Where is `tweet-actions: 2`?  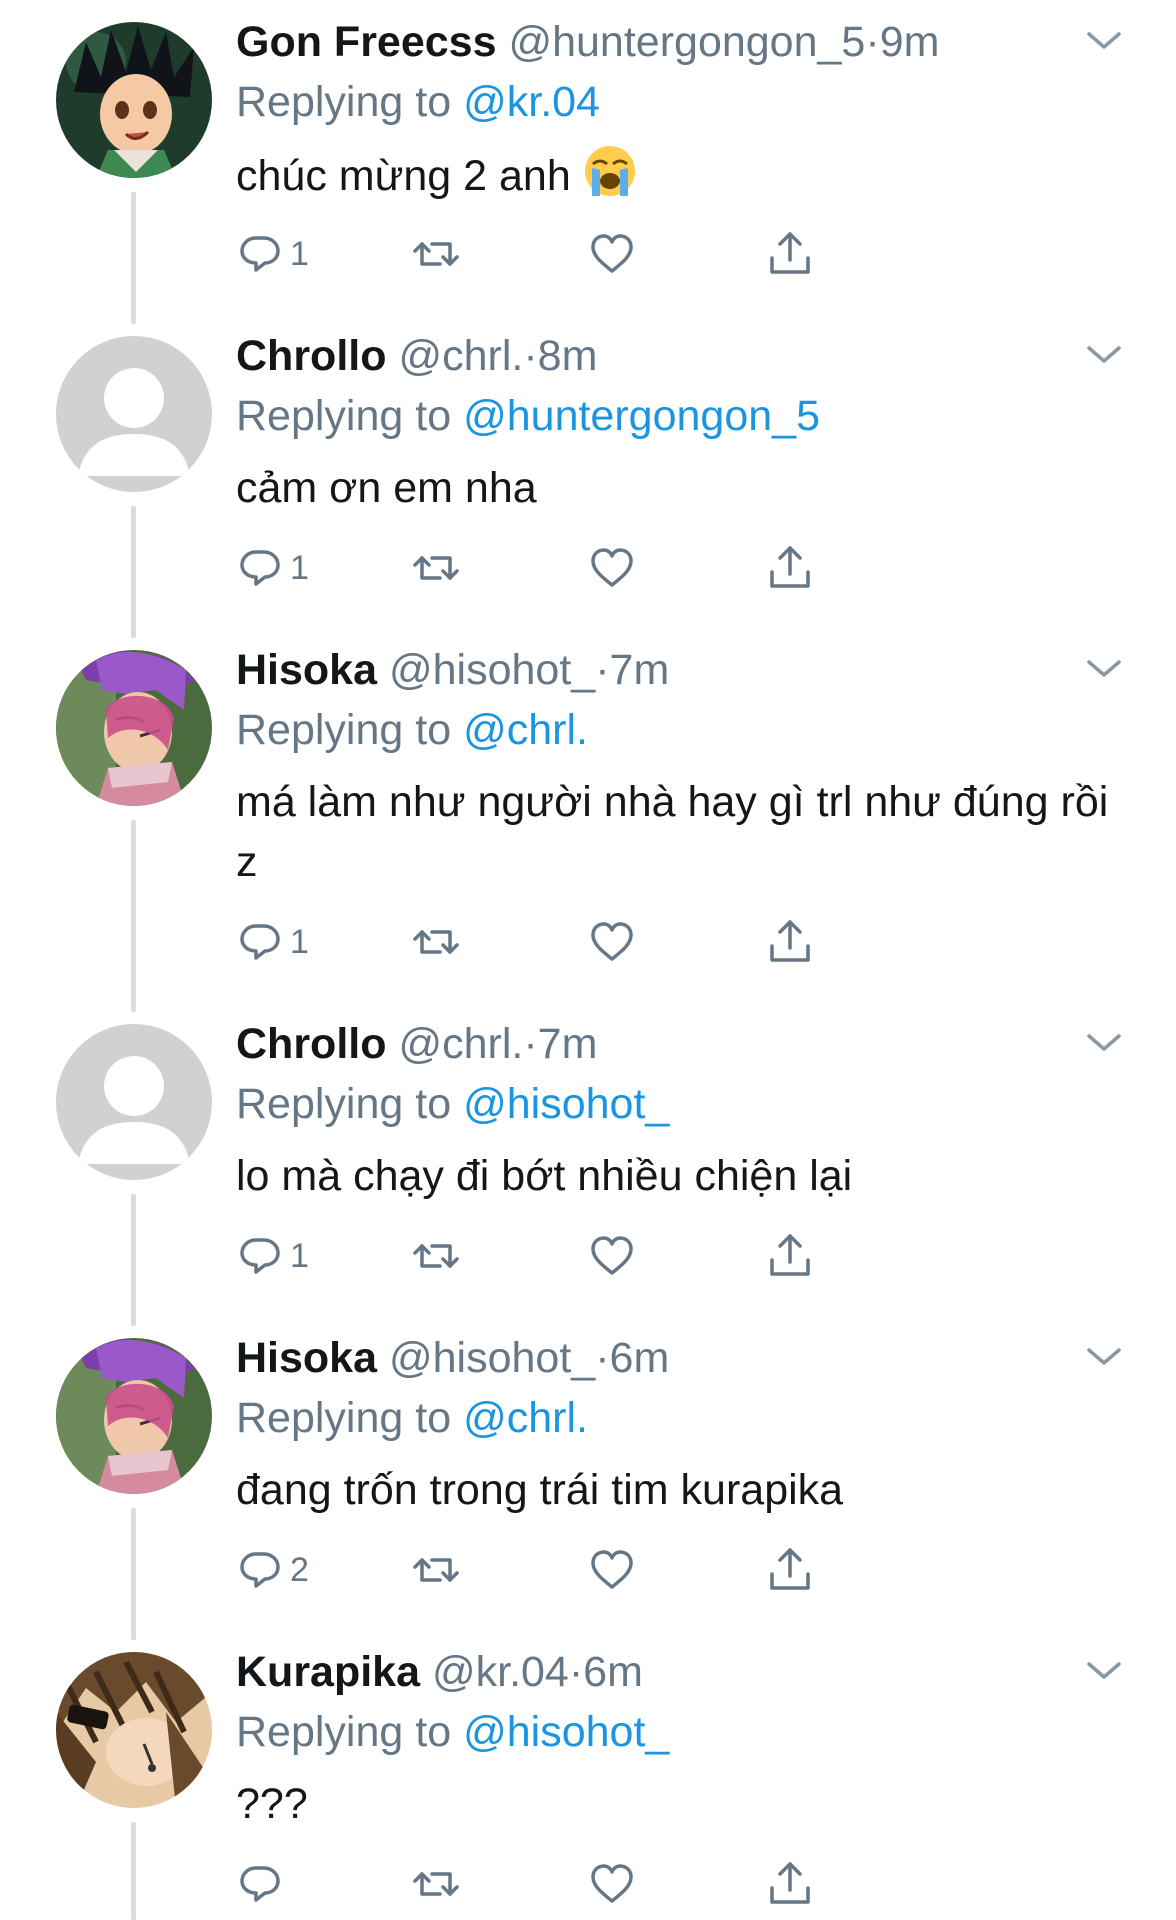 tweet-actions: 2 is located at coordinates (606, 1570).